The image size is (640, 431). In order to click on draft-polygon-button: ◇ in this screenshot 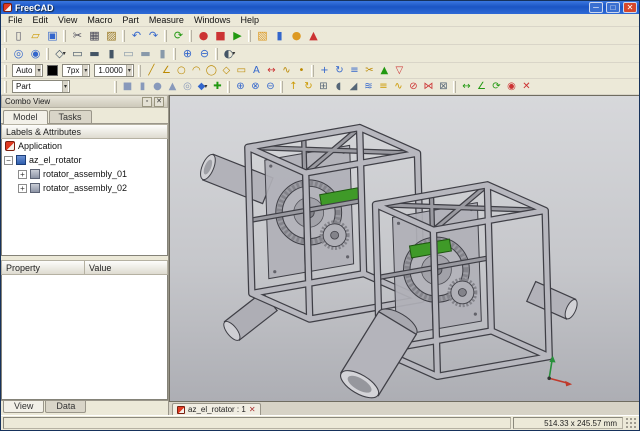, I will do `click(226, 71)`.